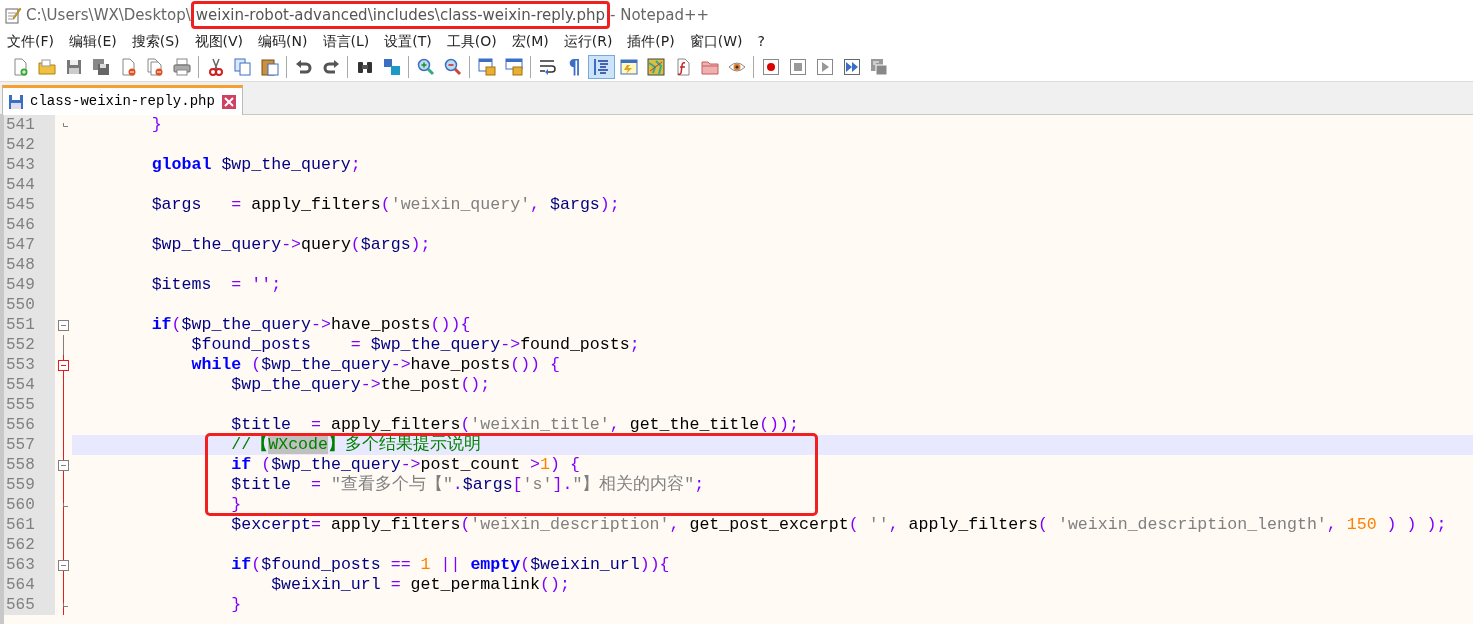  Describe the element at coordinates (29, 125) in the screenshot. I see `line-number: 541` at that location.